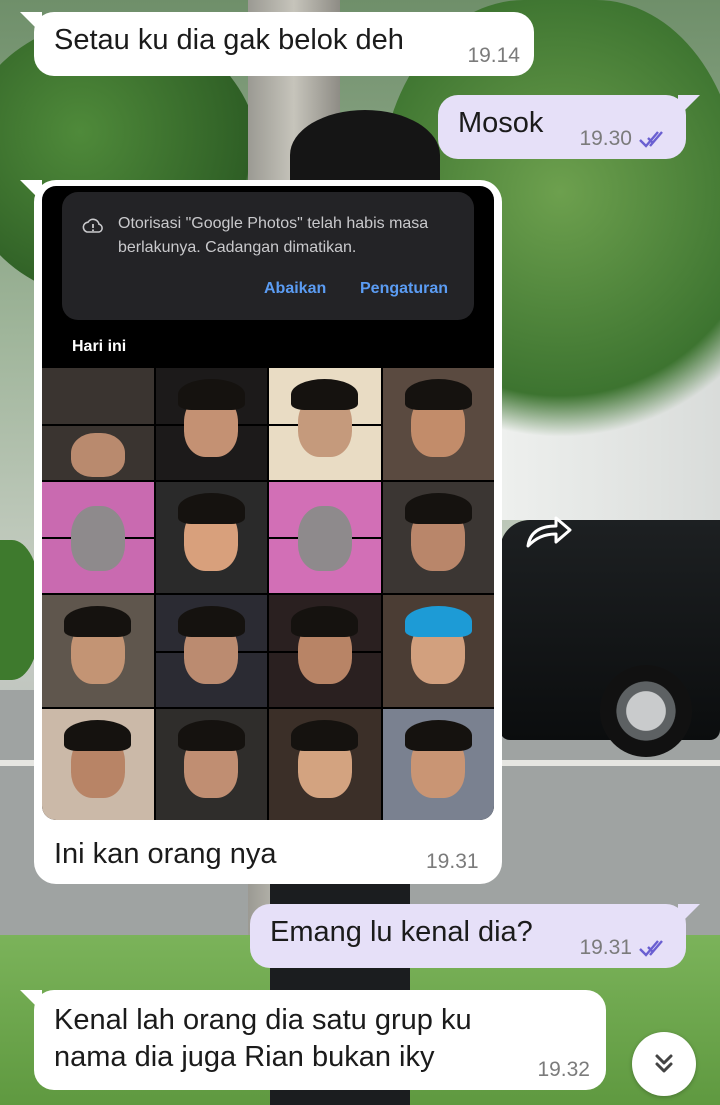  What do you see at coordinates (493, 55) in the screenshot?
I see `message-time: 19.14` at bounding box center [493, 55].